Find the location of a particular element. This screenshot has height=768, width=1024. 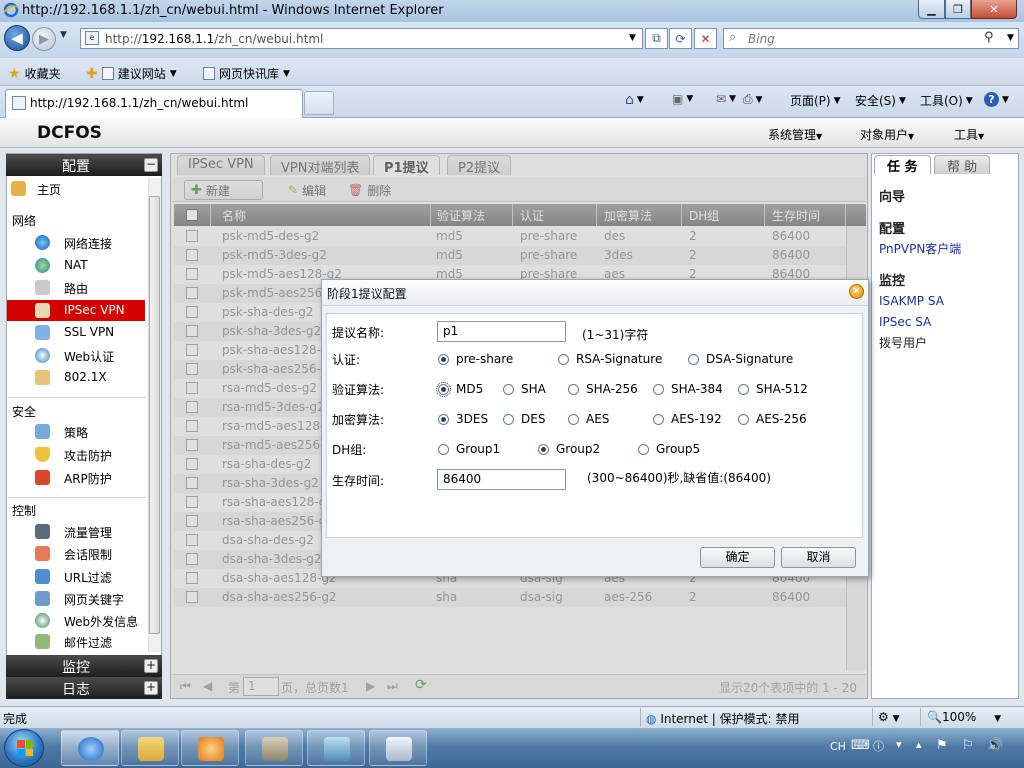

hash-radio-sha512: SHA-512 is located at coordinates (773, 389).